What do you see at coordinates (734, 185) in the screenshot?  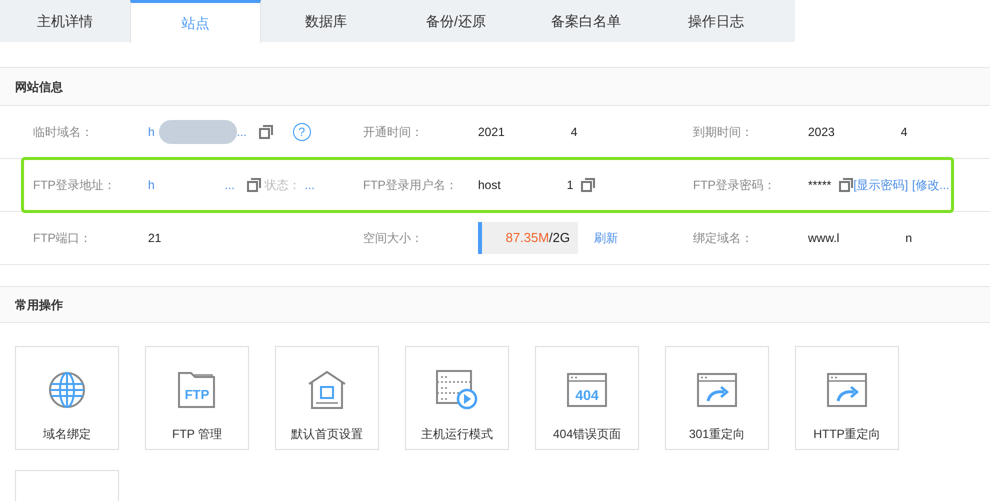 I see `field-label: FTP登录密码：` at bounding box center [734, 185].